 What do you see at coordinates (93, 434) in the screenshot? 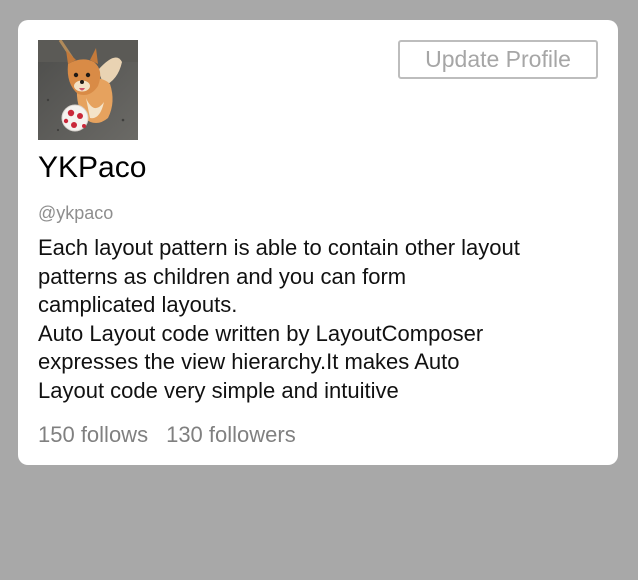
I see `follows-count: 150 follows` at bounding box center [93, 434].